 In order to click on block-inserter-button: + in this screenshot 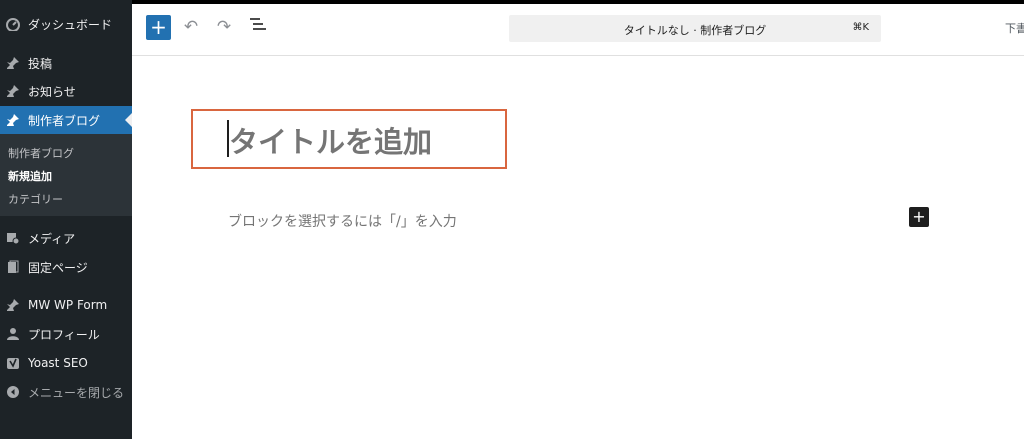, I will do `click(919, 217)`.